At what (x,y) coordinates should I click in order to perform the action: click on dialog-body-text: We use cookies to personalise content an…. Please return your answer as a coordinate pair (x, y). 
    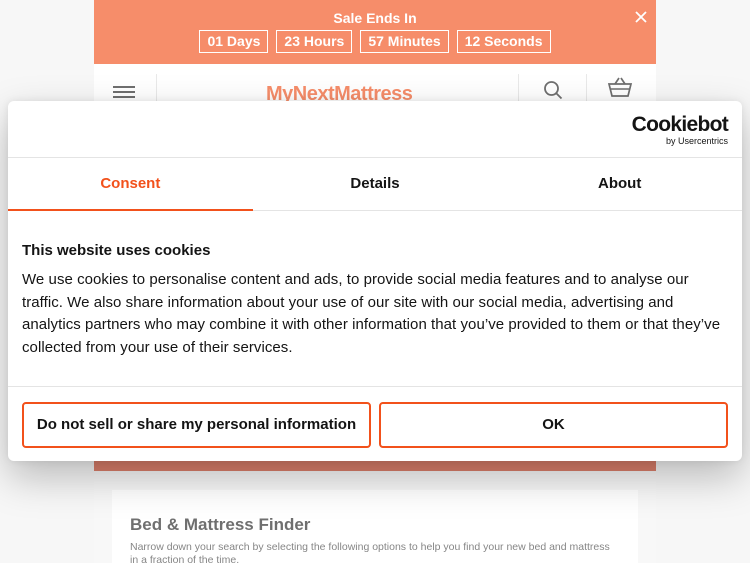
    Looking at the image, I should click on (371, 314).